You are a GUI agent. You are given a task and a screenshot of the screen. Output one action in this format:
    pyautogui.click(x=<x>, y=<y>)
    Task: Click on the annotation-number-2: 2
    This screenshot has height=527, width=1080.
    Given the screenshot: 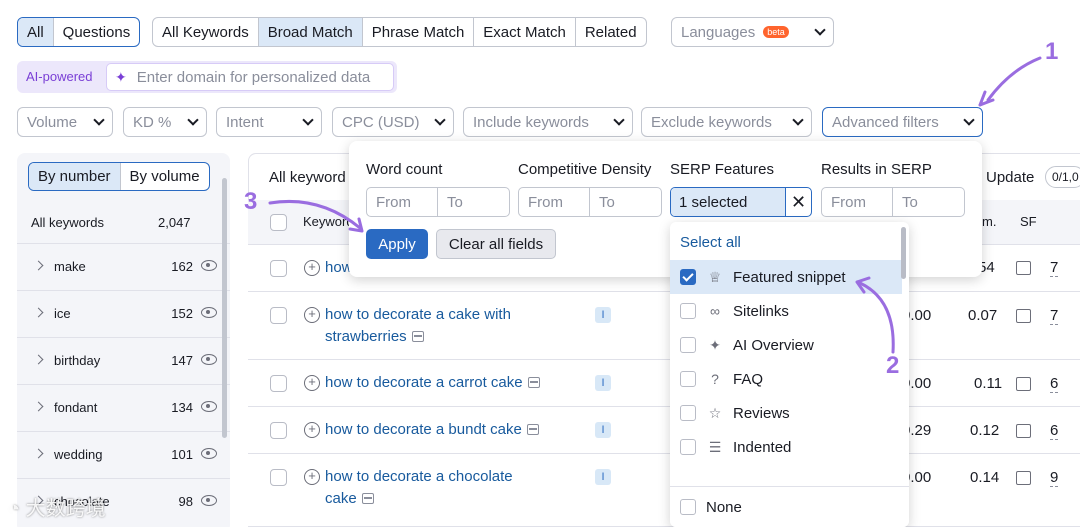 What is the action you would take?
    pyautogui.click(x=893, y=365)
    